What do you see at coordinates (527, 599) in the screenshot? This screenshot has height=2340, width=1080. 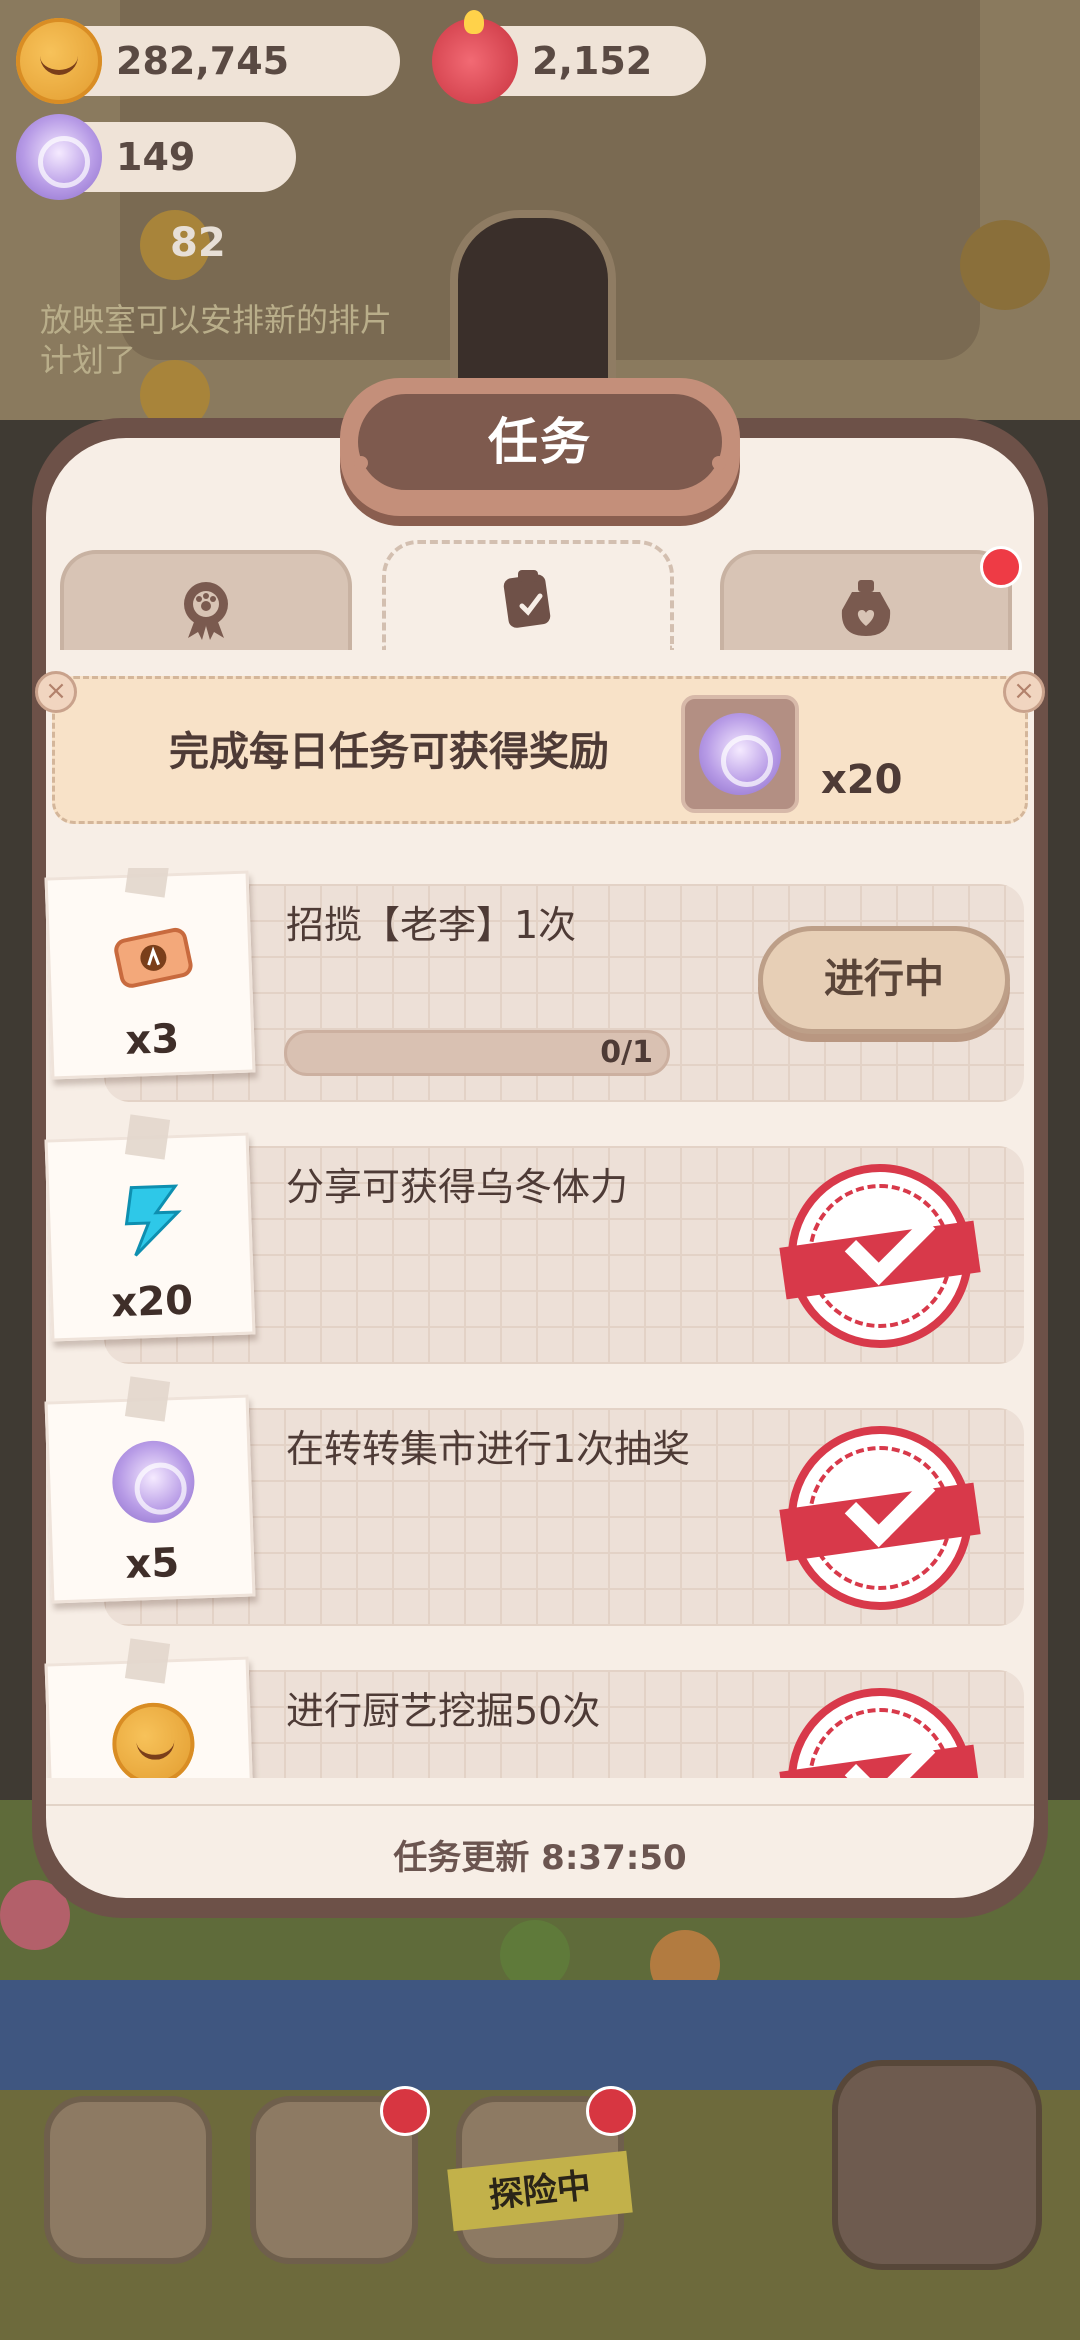 I see `clipboard-icon` at bounding box center [527, 599].